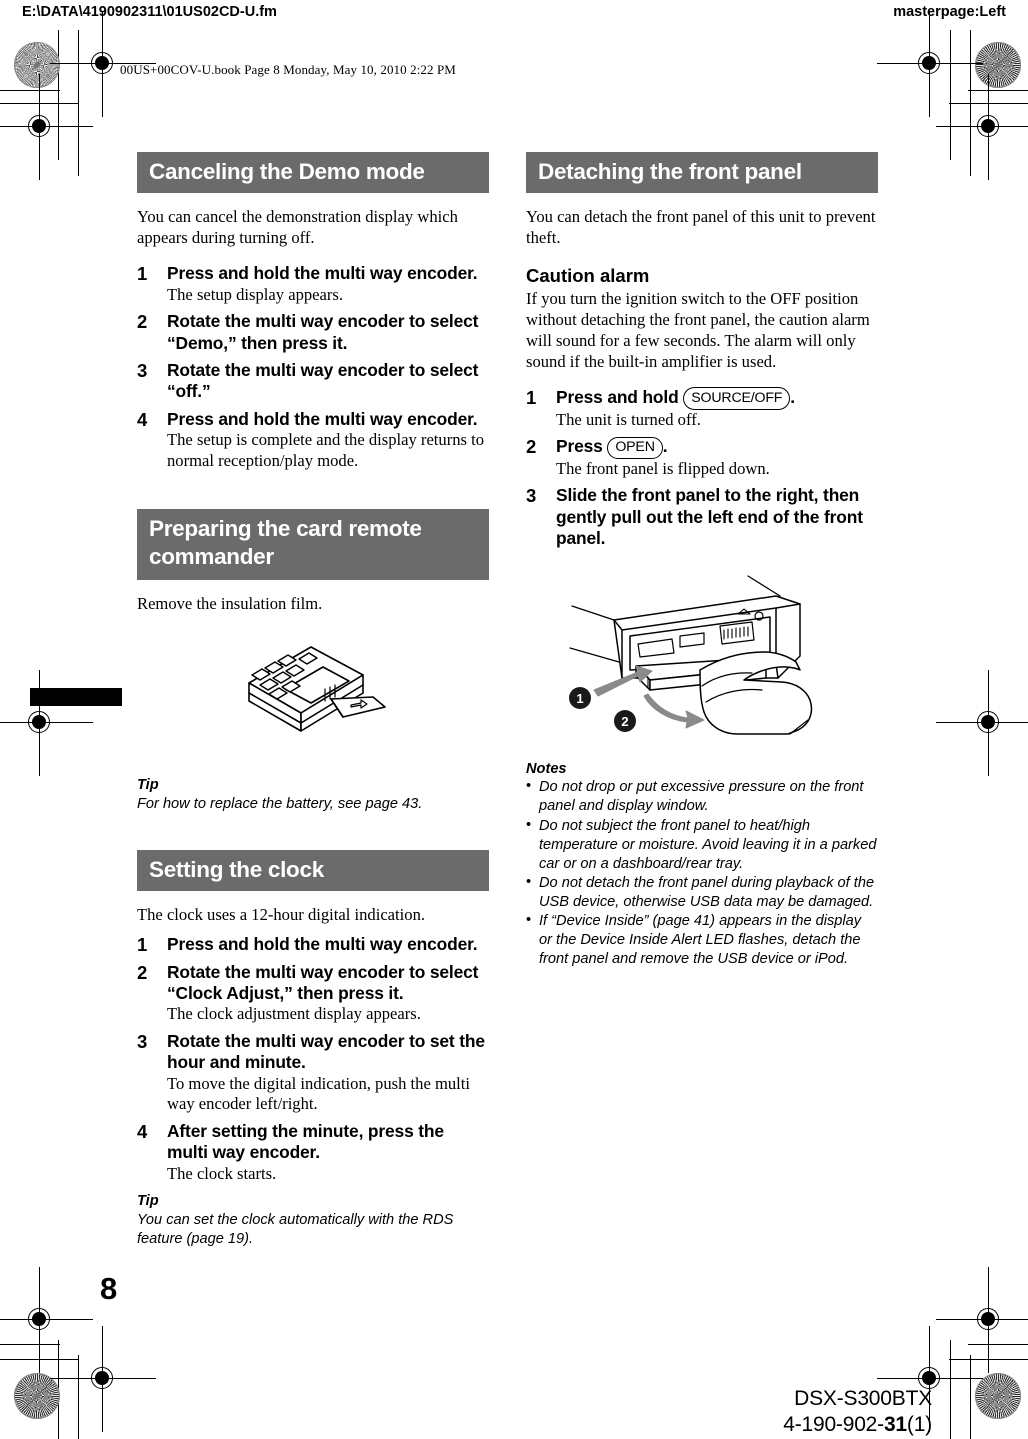 This screenshot has width=1028, height=1439. What do you see at coordinates (313, 545) in the screenshot?
I see `section-heading-preparing-card-remote-commander: Preparing the card remote commander` at bounding box center [313, 545].